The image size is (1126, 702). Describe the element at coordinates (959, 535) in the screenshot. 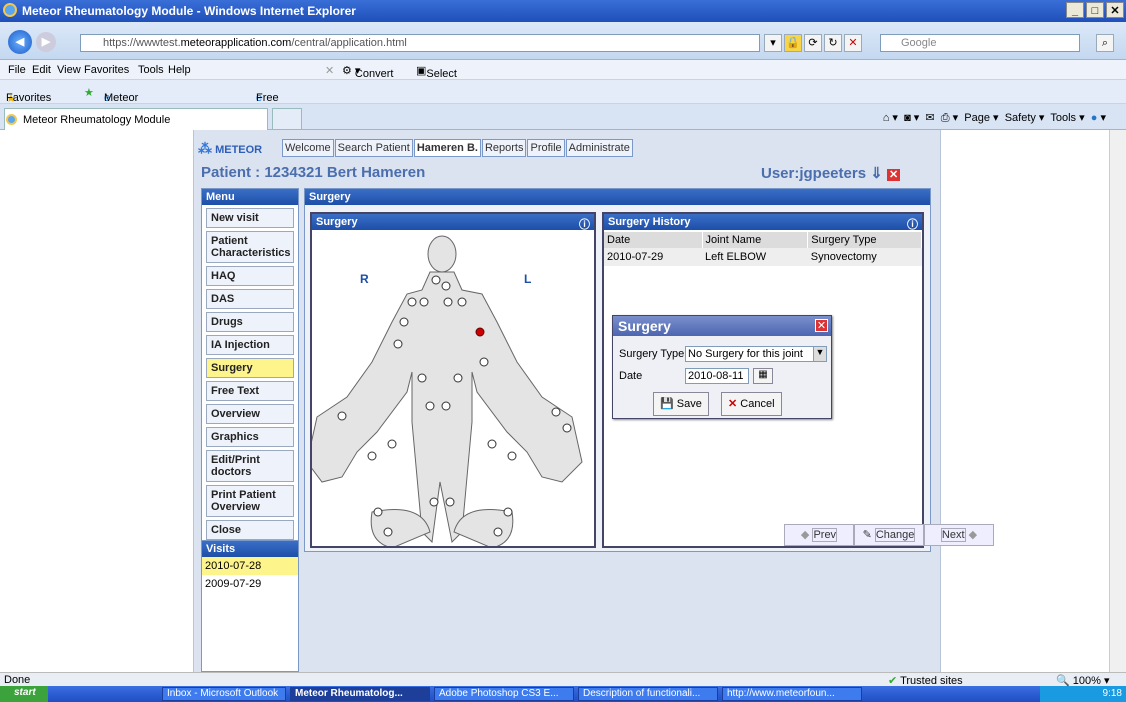

I see `next-button: Next ◆` at that location.